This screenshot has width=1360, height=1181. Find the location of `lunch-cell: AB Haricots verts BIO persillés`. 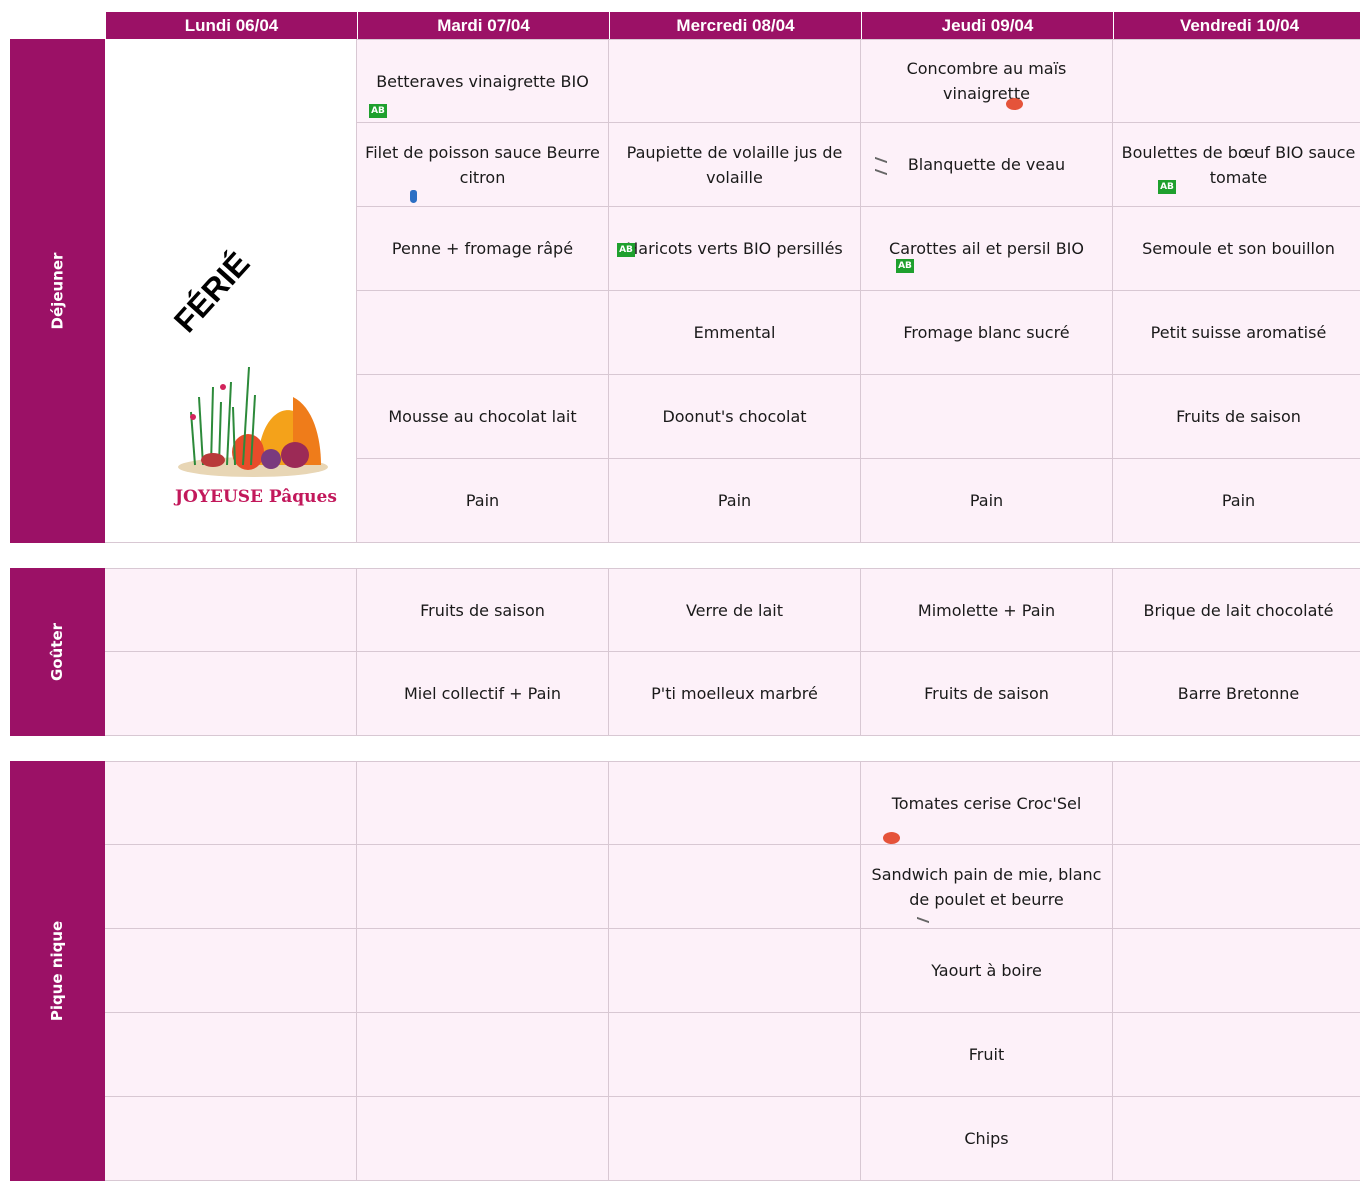

lunch-cell: AB Haricots verts BIO persillés is located at coordinates (735, 249).